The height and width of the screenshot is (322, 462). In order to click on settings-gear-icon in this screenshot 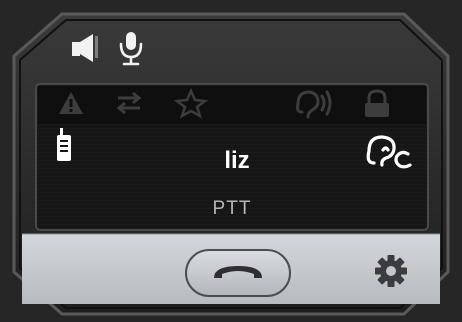, I will do `click(391, 271)`.